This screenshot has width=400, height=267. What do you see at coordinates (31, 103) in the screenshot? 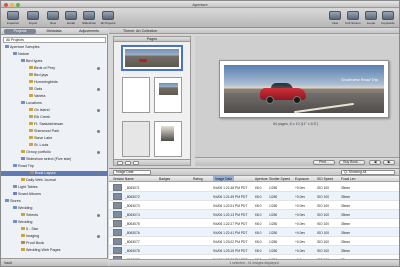
I see `tree-item: Locations` at bounding box center [31, 103].